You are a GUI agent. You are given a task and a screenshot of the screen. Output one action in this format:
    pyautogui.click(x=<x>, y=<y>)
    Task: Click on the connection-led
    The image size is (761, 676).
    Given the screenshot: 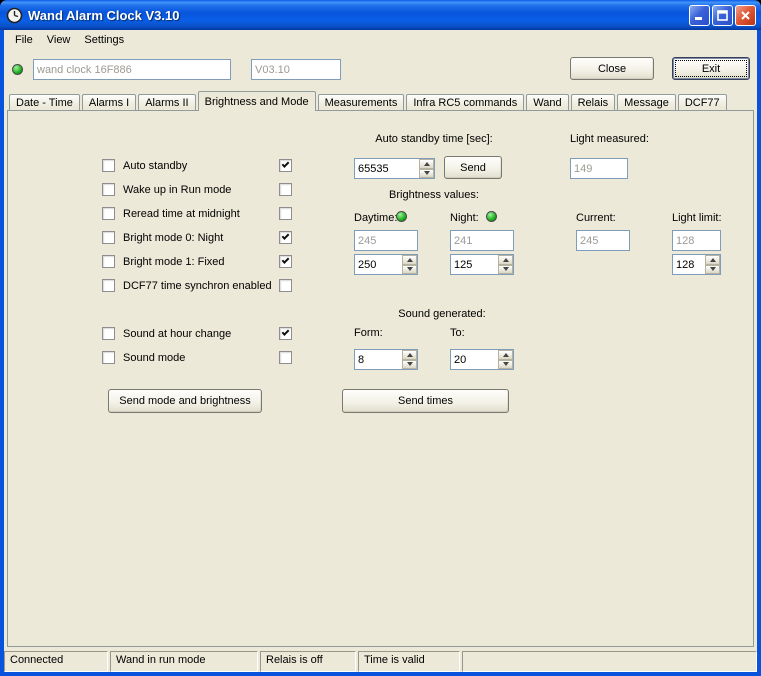 What is the action you would take?
    pyautogui.click(x=17, y=69)
    